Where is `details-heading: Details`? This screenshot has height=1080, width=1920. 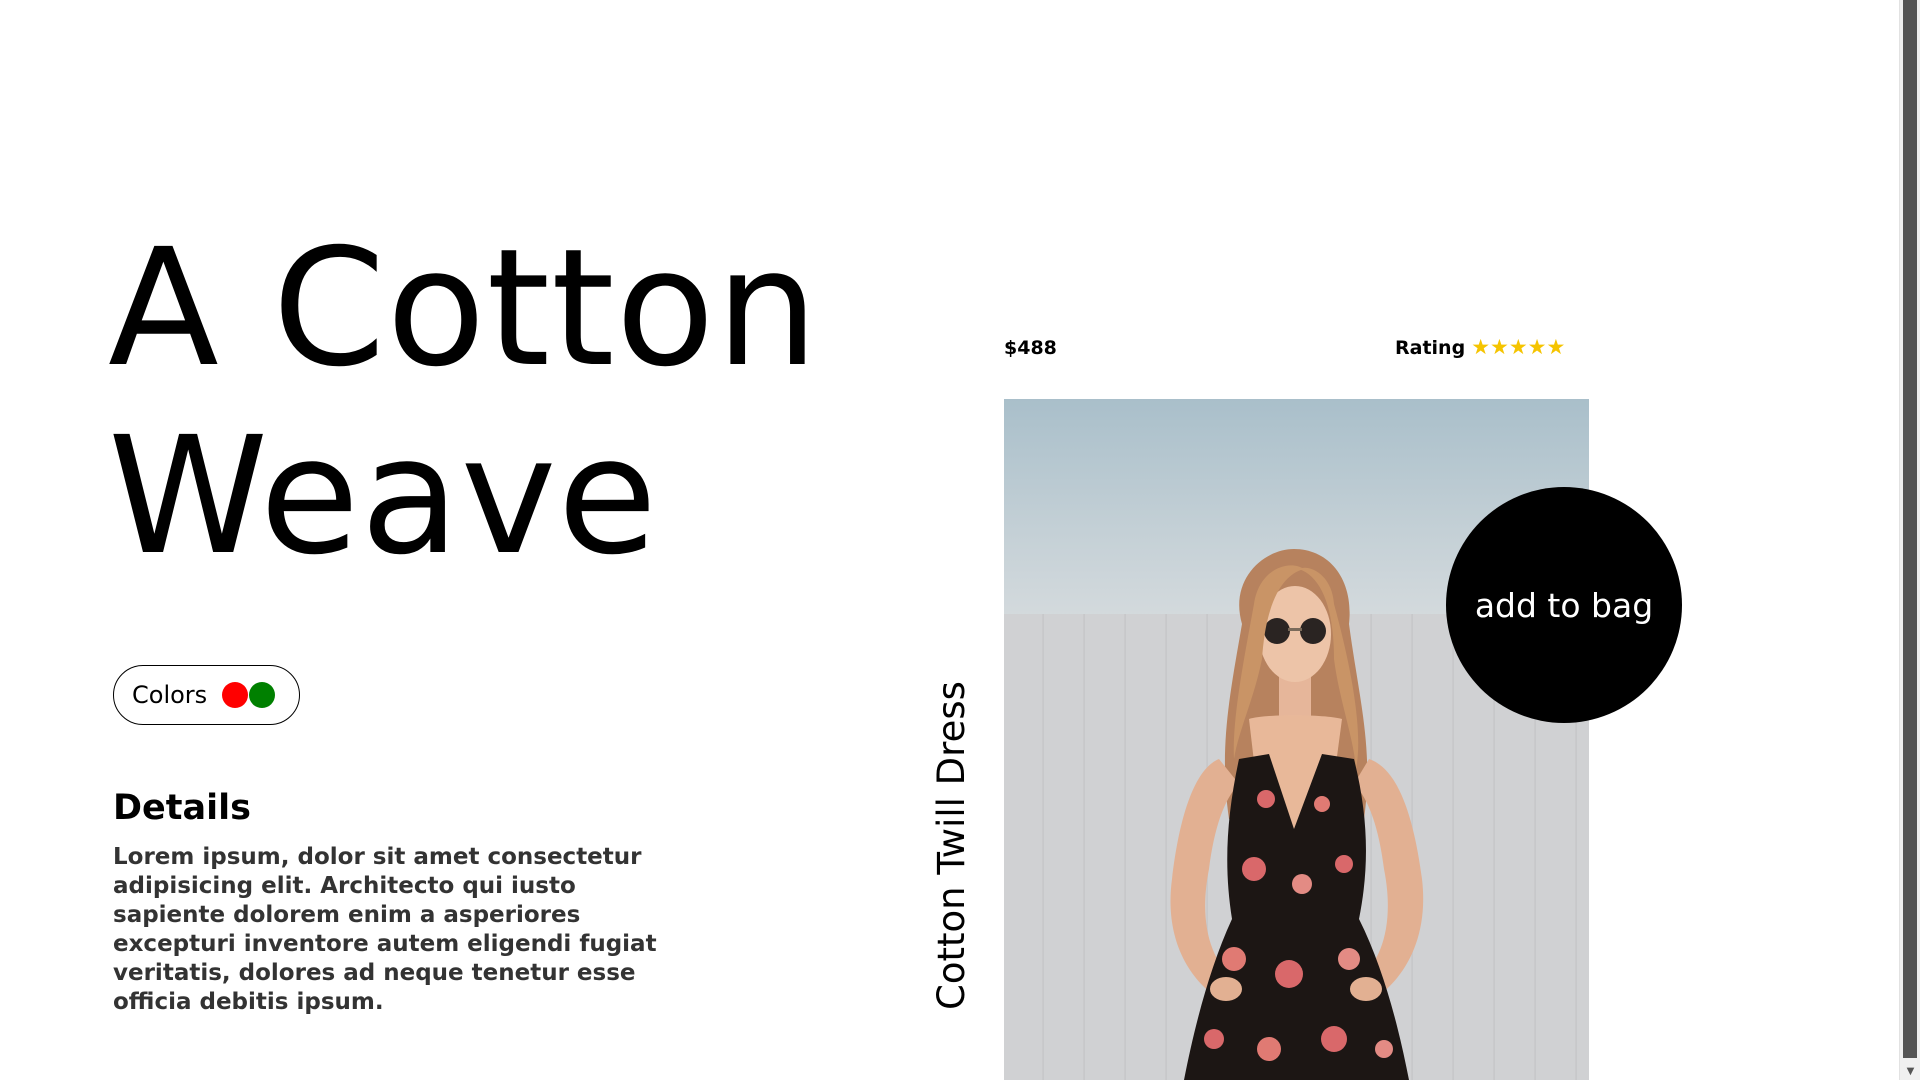 details-heading: Details is located at coordinates (182, 808).